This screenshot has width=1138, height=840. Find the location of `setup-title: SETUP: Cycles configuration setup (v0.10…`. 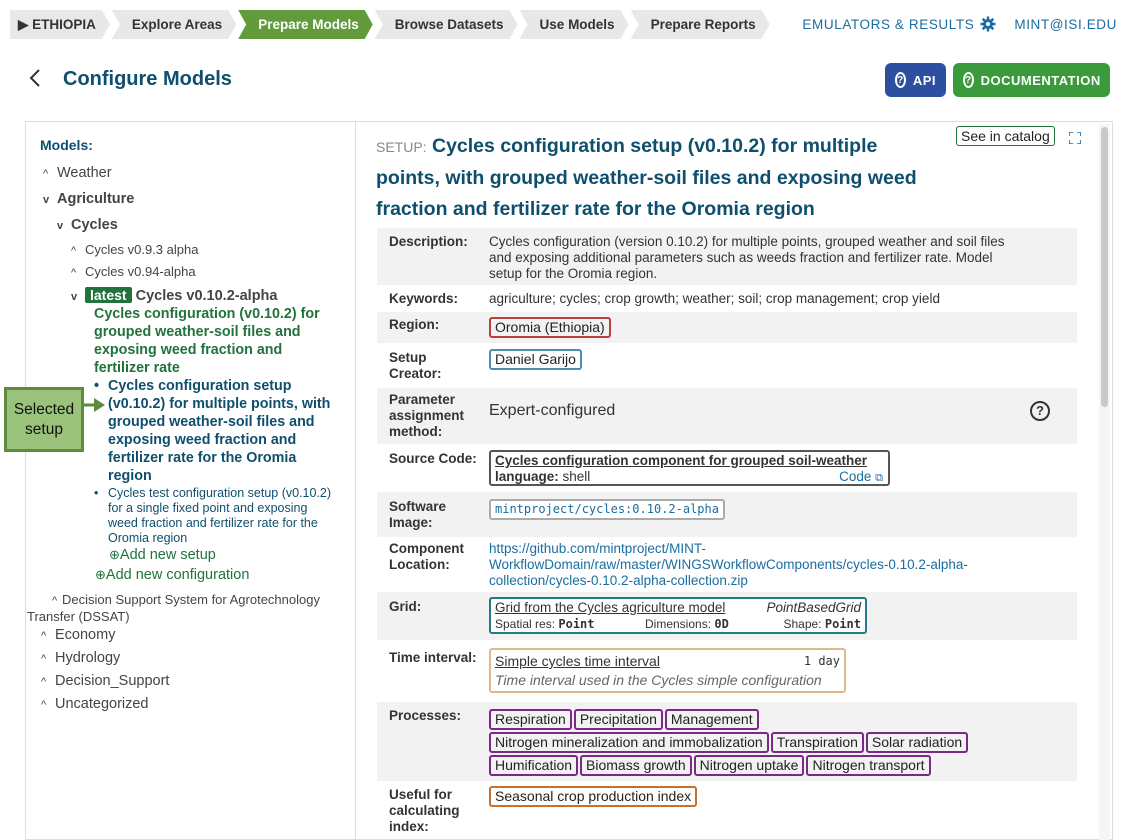

setup-title: SETUP: Cycles configuration setup (v0.10… is located at coordinates (646, 177).